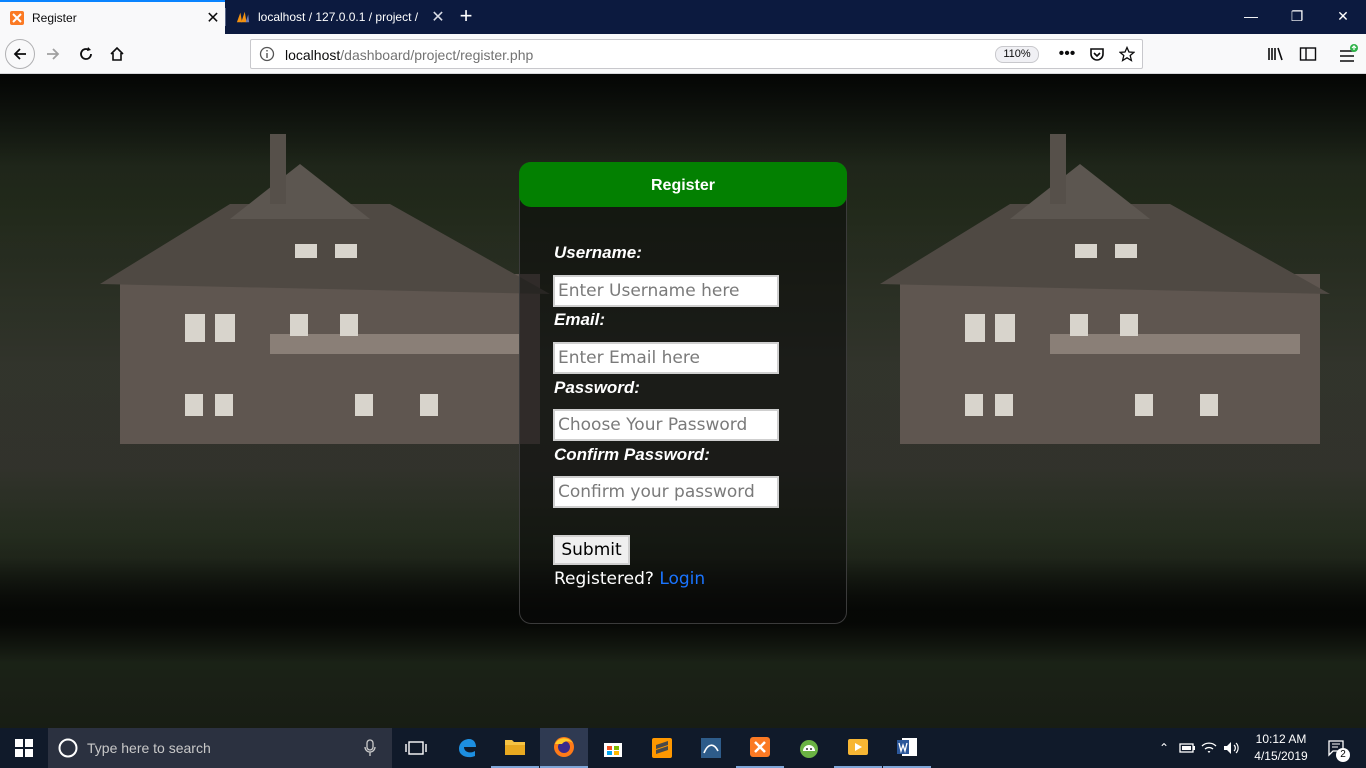 This screenshot has width=1366, height=768. I want to click on confirm-password-label: Confirm Password:, so click(632, 454).